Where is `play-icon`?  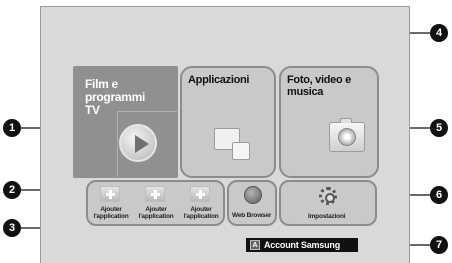
play-icon is located at coordinates (138, 143).